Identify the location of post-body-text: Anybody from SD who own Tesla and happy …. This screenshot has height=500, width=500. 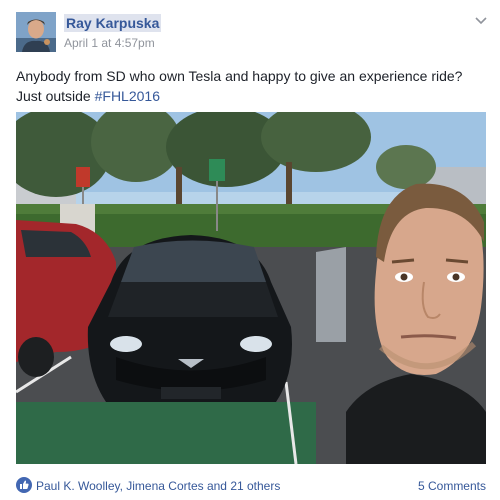
(251, 86).